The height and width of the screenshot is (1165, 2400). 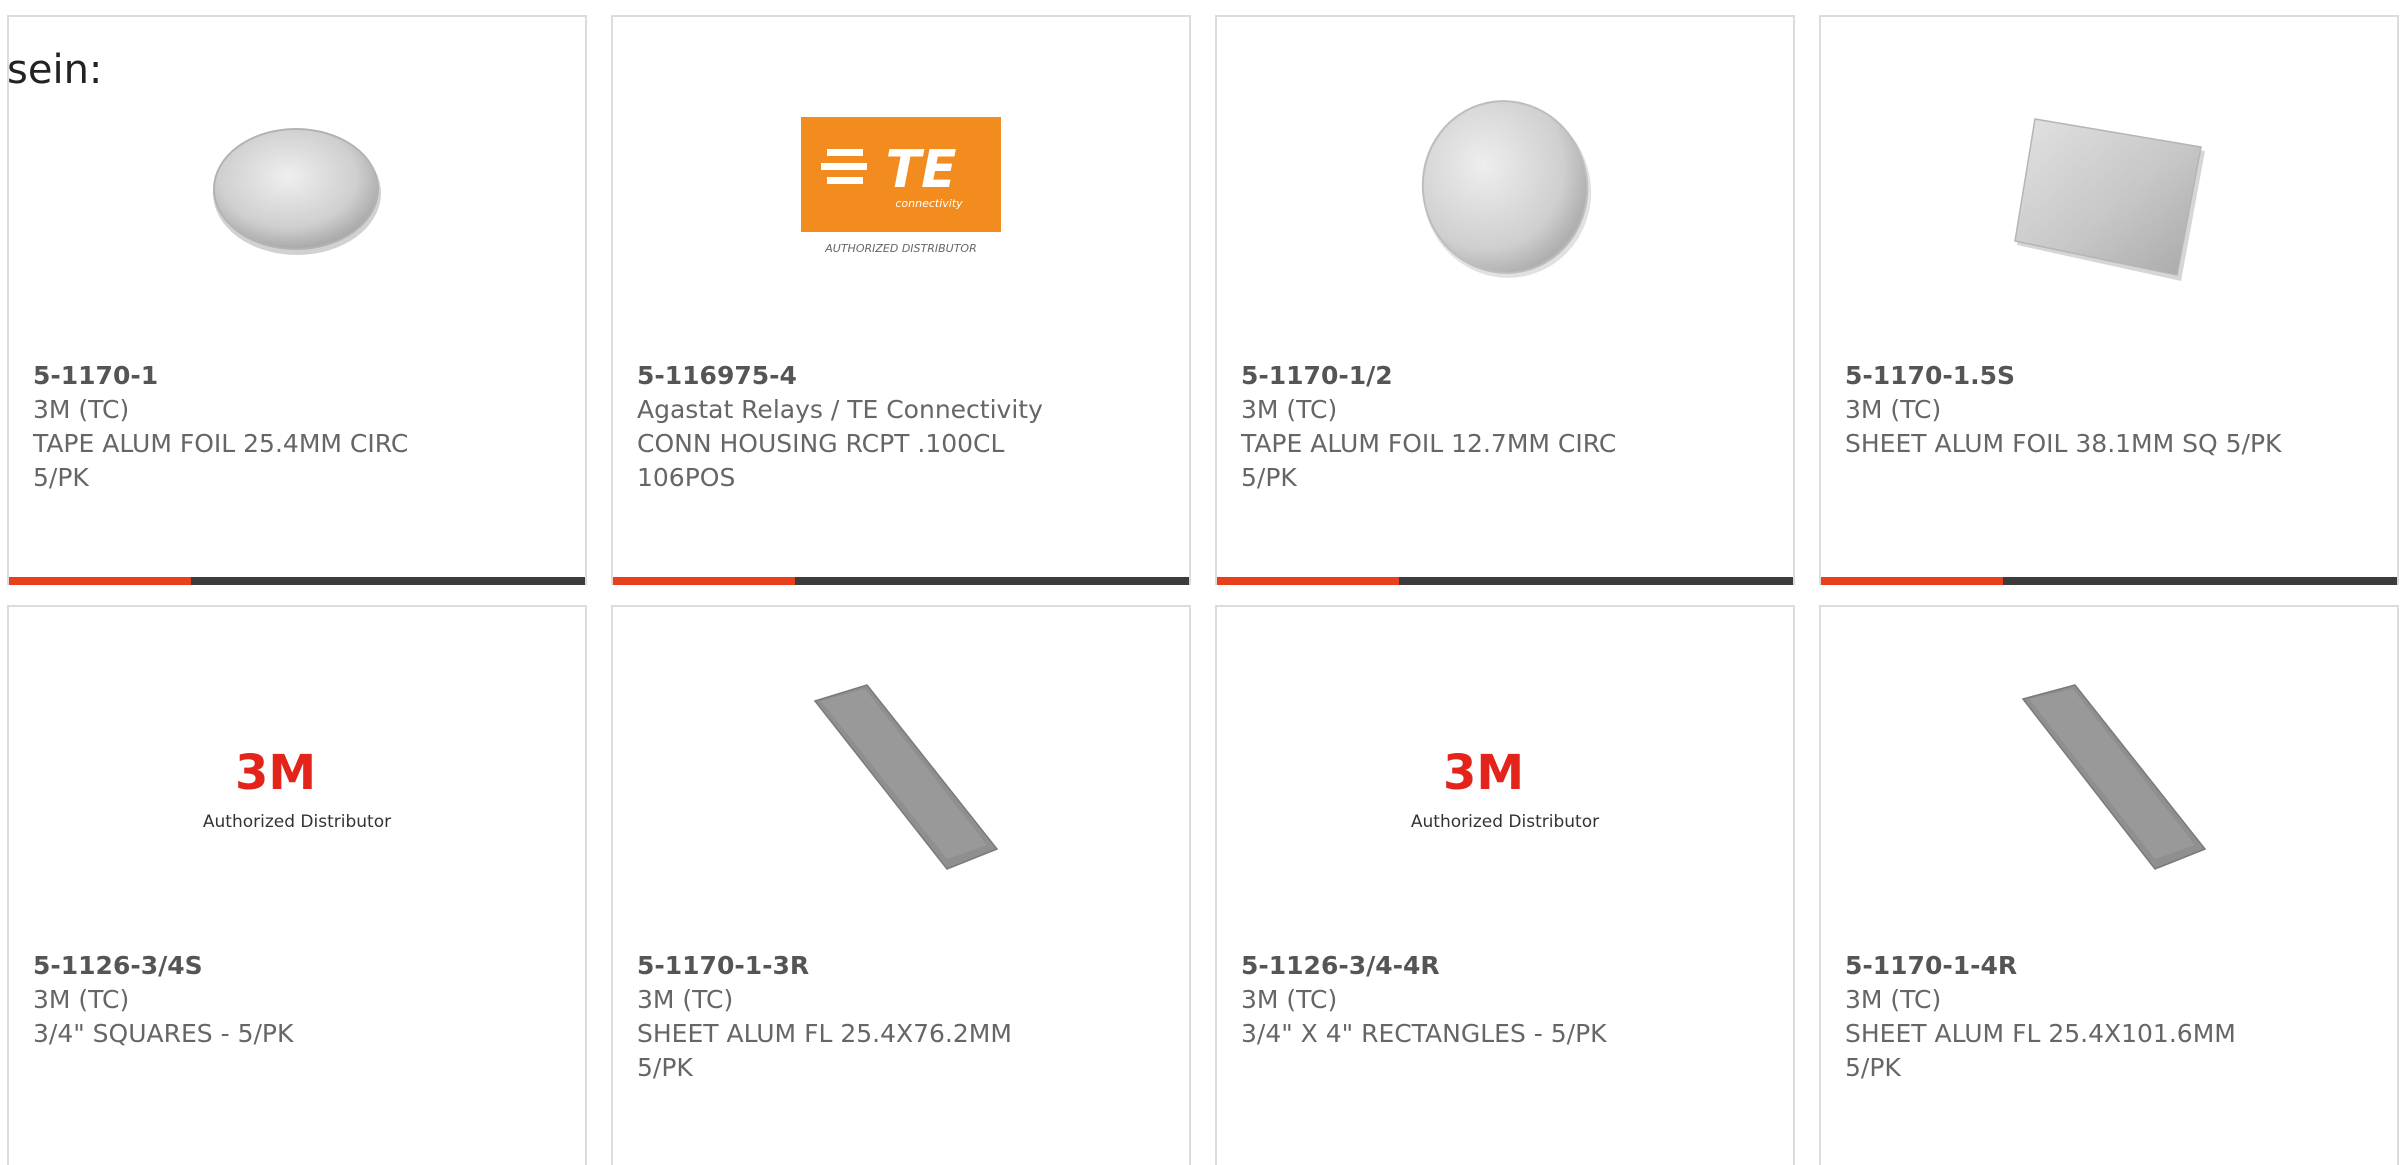 I want to click on description: CONN HOUSING RCPT .100CL 106POS, so click(x=821, y=460).